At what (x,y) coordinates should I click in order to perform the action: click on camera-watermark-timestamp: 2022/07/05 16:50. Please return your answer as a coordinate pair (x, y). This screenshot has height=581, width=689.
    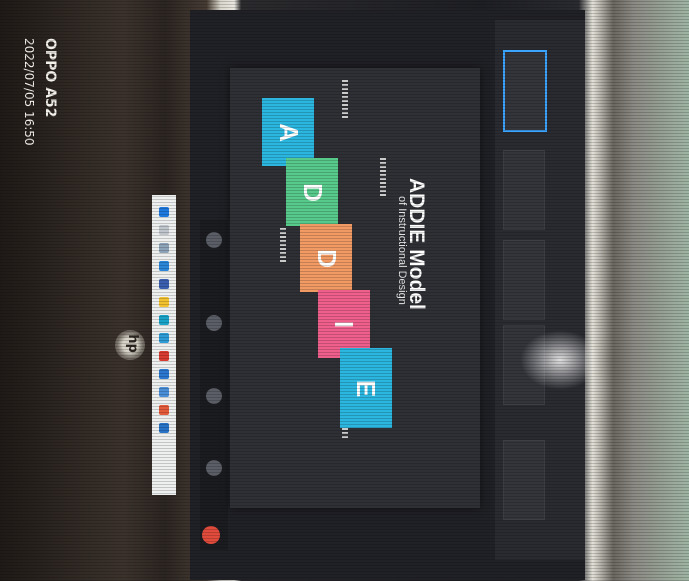
    Looking at the image, I should click on (29, 92).